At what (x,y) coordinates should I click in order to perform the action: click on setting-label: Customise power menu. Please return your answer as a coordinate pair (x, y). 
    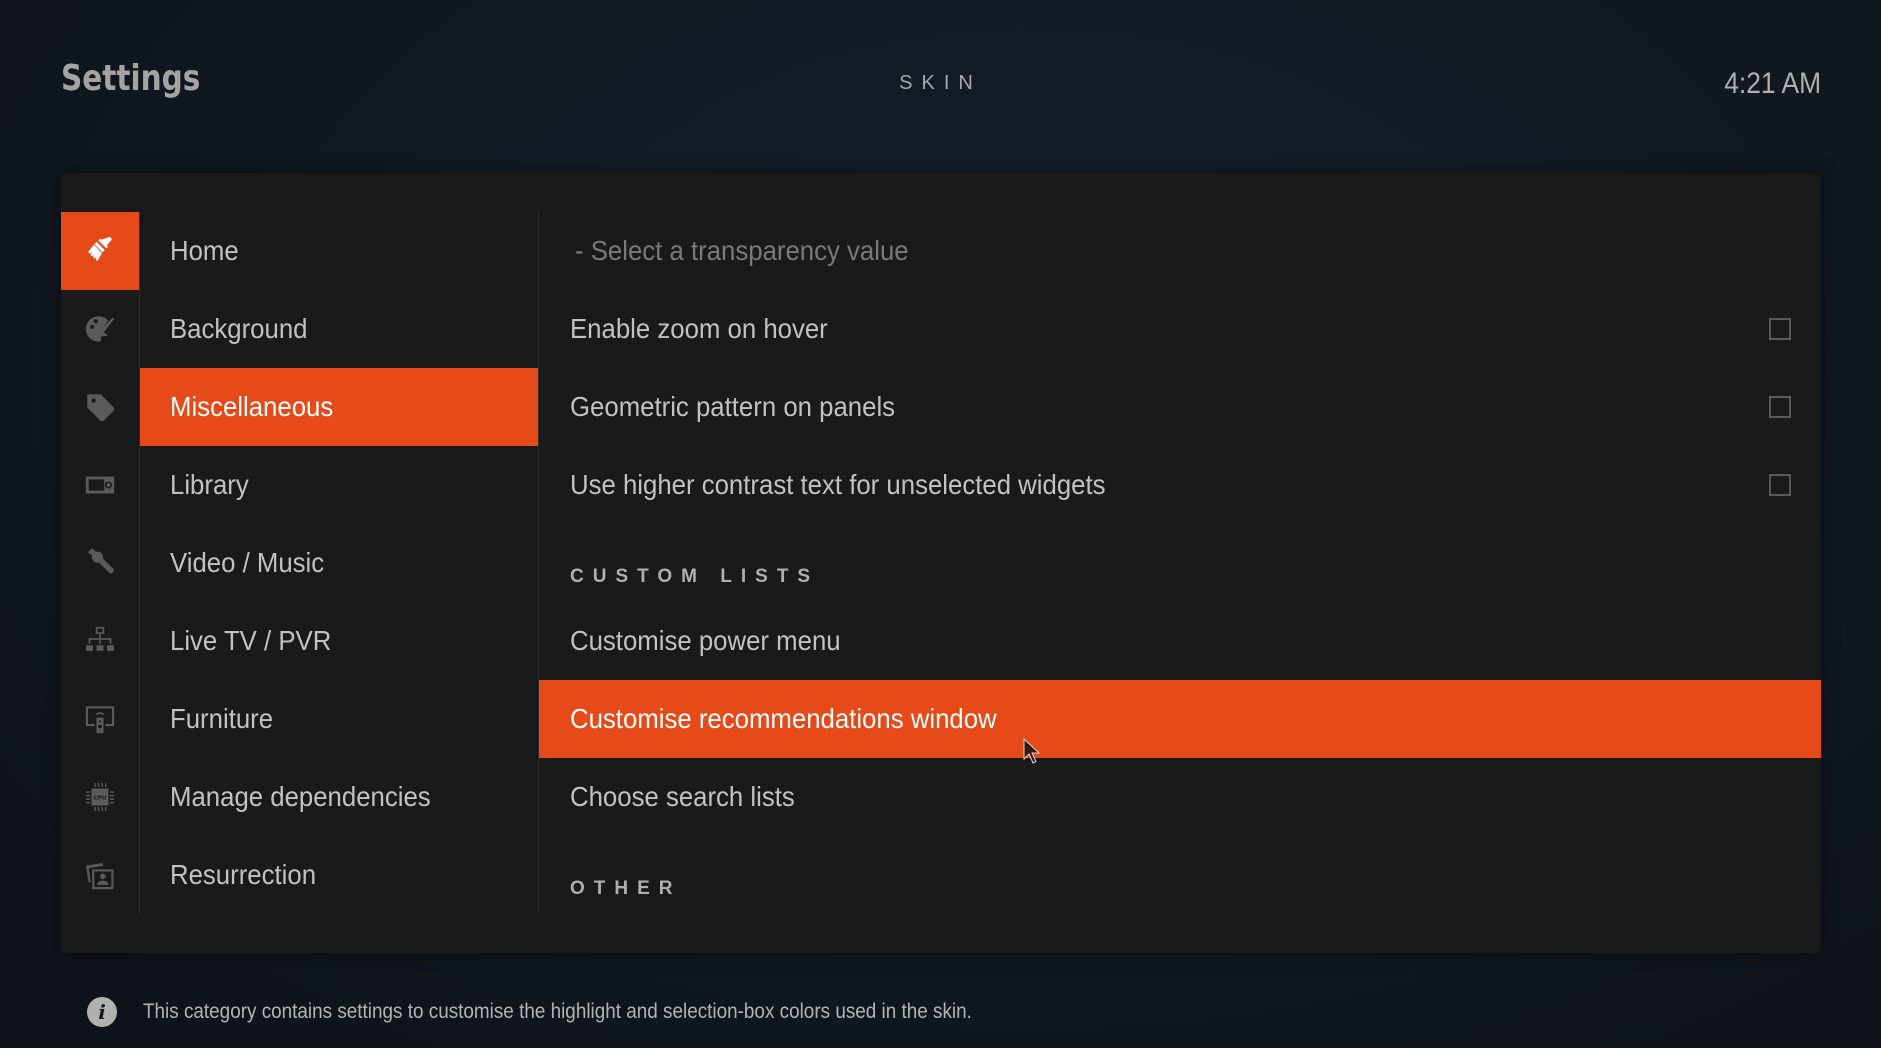
    Looking at the image, I should click on (705, 640).